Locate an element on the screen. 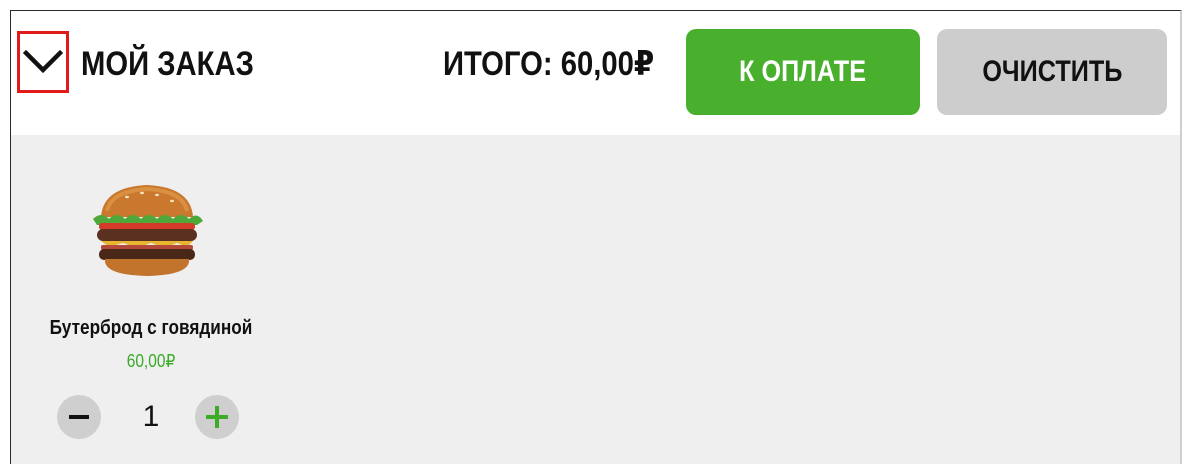 This screenshot has height=464, width=1186. pay-button-label: К ОПЛАТЕ is located at coordinates (803, 71).